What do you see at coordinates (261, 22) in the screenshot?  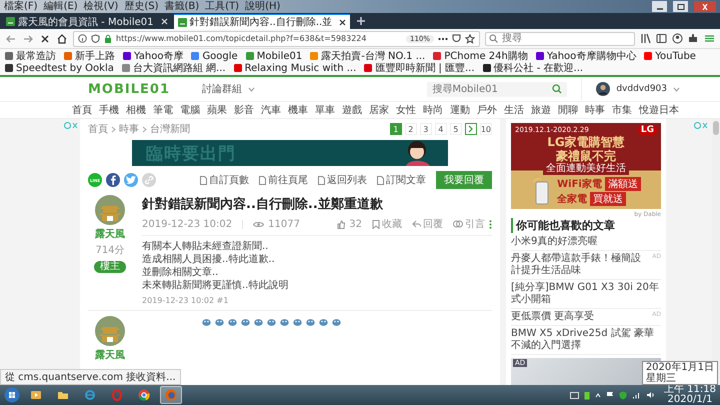 I see `tab-title: 針對錯誤新聞內容..自行刪除..並` at bounding box center [261, 22].